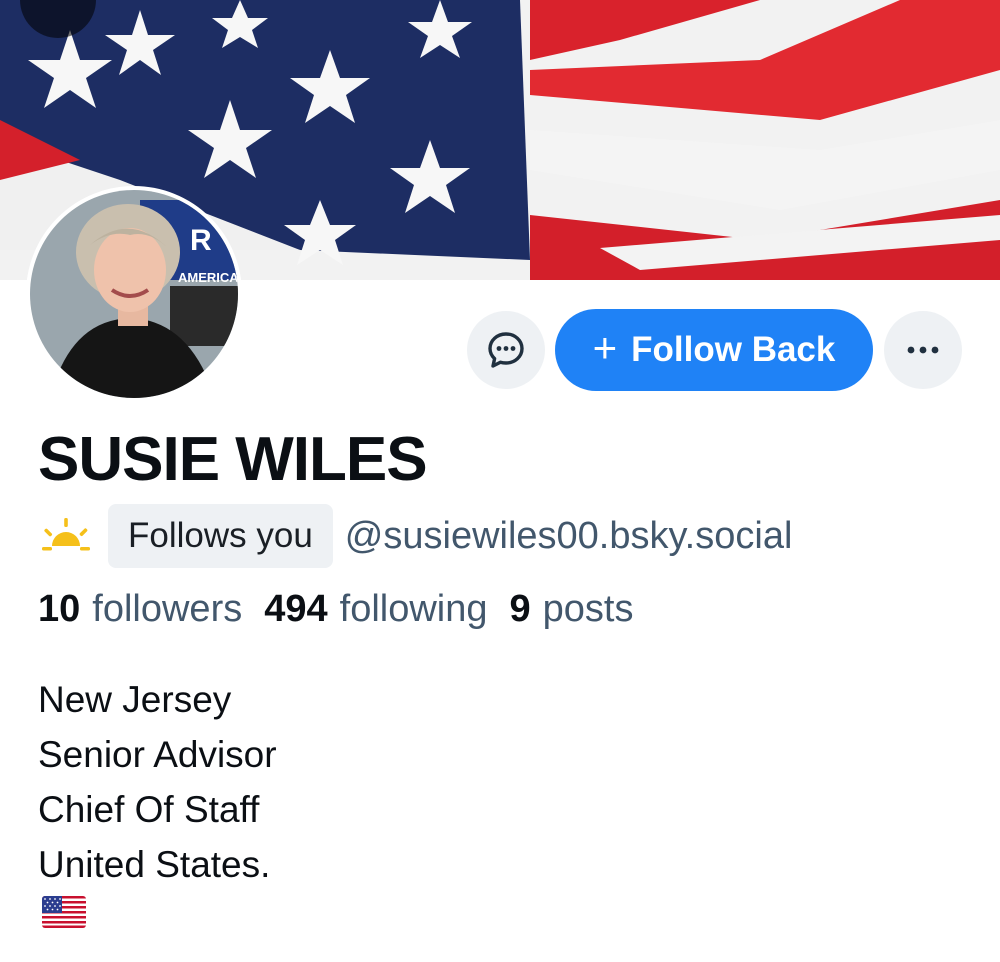 Image resolution: width=1000 pixels, height=962 pixels. I want to click on profile-stats: 10 followers 494 following 9 posts, so click(346, 609).